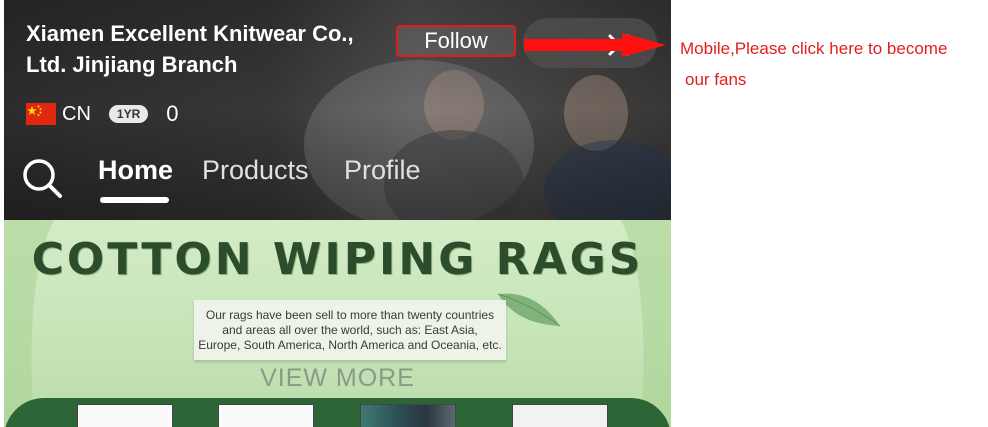 The image size is (988, 427). What do you see at coordinates (76, 113) in the screenshot?
I see `country-code: CN` at bounding box center [76, 113].